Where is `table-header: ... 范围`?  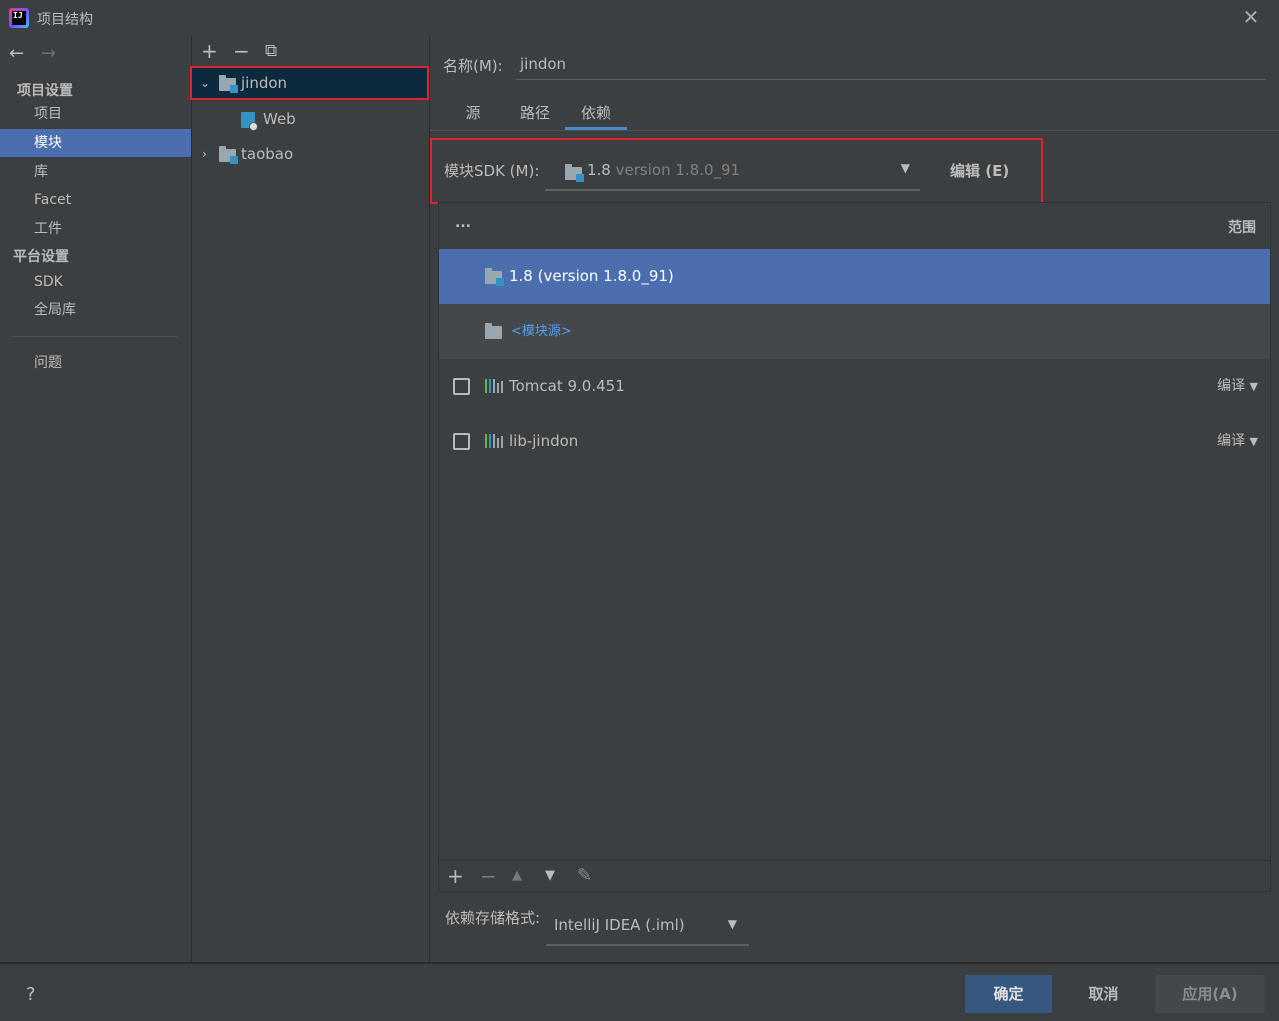
table-header: ... 范围 is located at coordinates (854, 226).